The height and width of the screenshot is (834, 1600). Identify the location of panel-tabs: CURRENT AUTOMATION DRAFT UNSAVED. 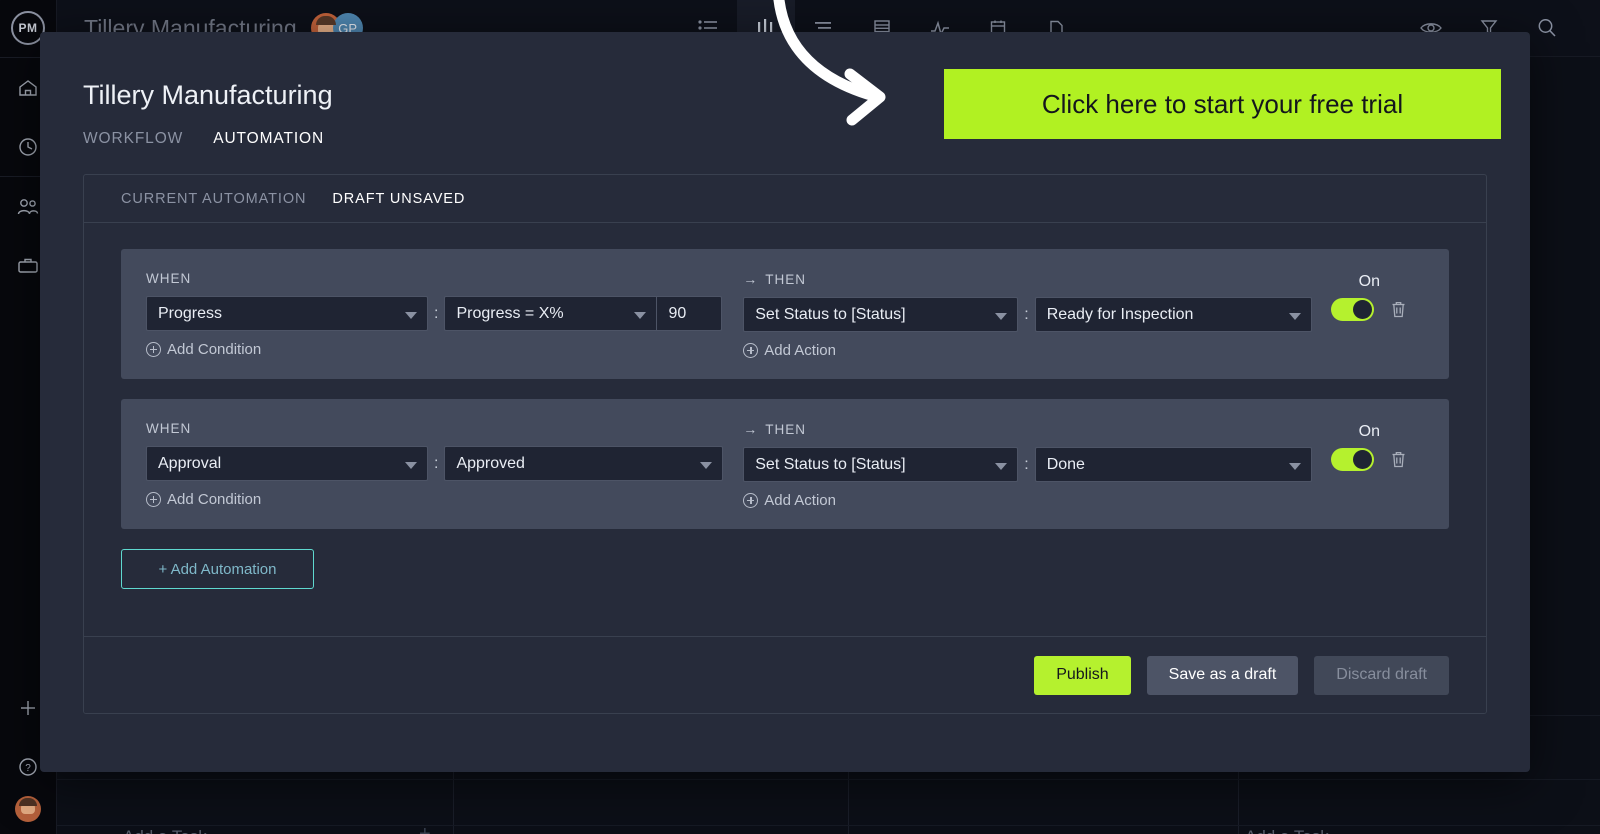
(785, 199).